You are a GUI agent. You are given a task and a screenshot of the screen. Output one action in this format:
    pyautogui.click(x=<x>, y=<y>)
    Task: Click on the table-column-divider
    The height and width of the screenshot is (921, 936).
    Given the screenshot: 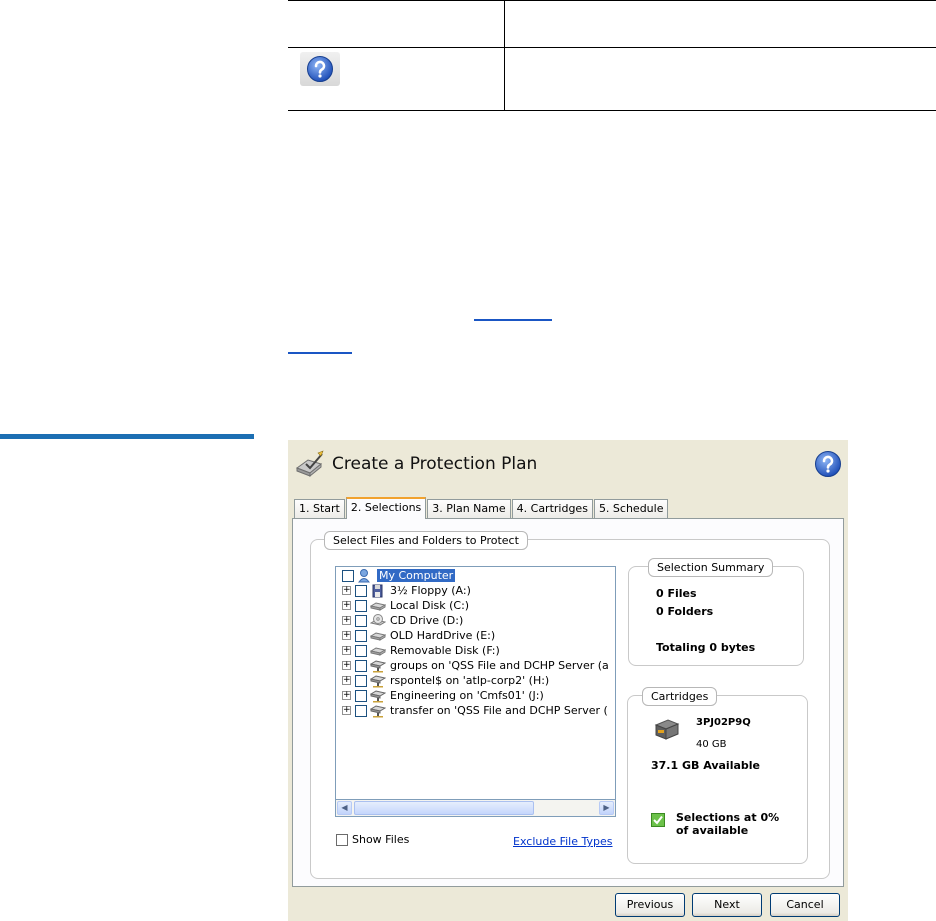 What is the action you would take?
    pyautogui.click(x=504, y=55)
    